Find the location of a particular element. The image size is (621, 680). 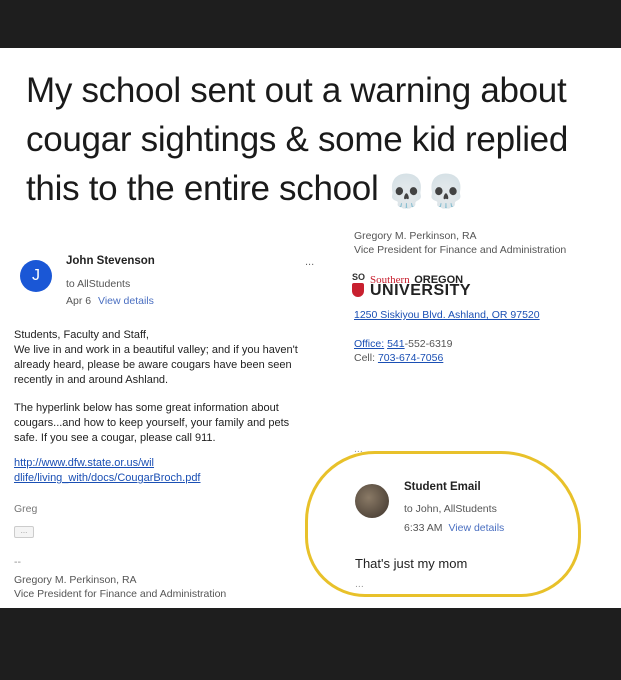

office-line: Office: 541-552-6319 is located at coordinates (403, 344).